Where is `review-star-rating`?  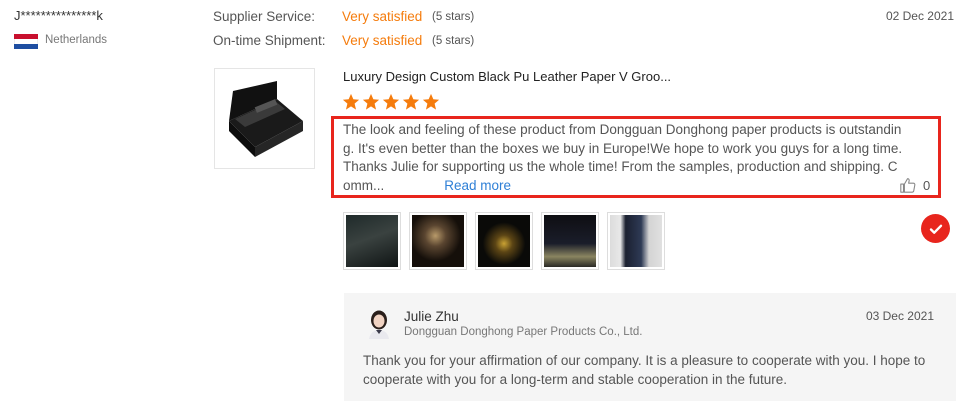
review-star-rating is located at coordinates (391, 102).